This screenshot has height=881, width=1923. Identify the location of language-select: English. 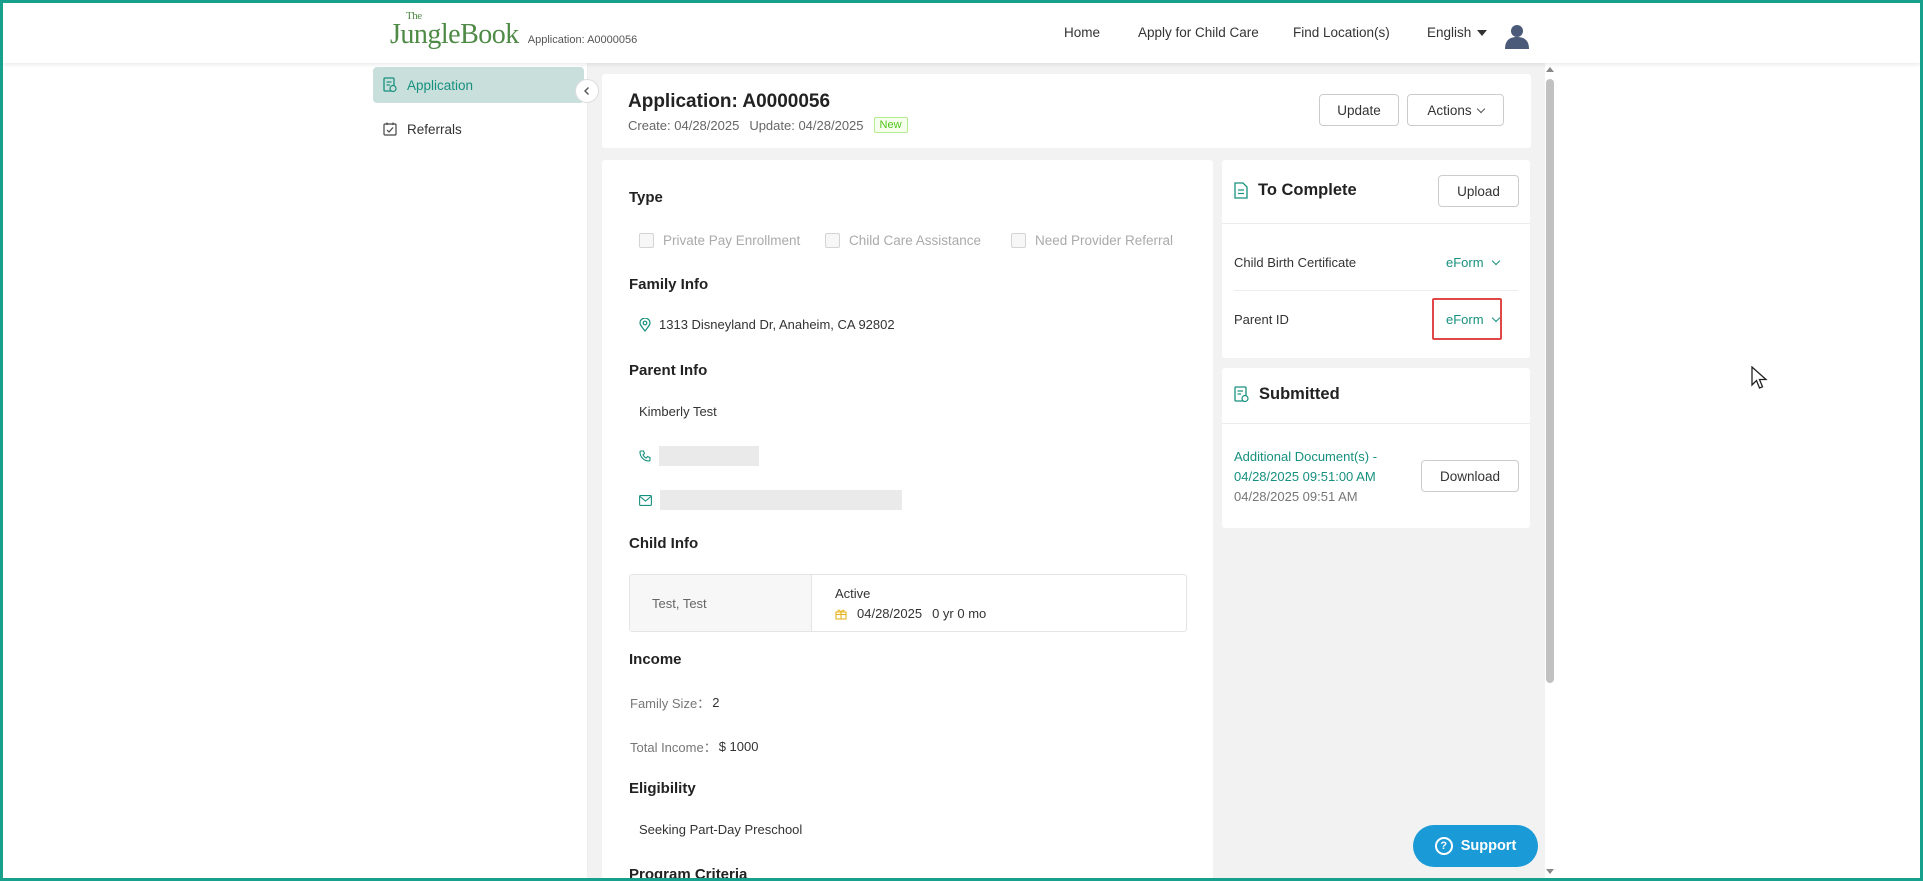
(1457, 32).